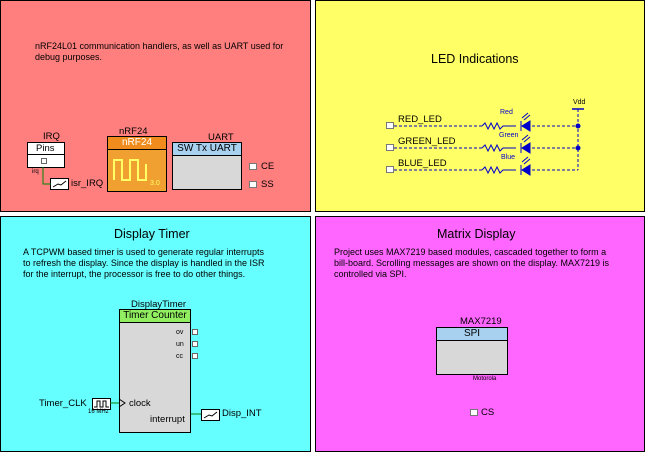  Describe the element at coordinates (489, 142) in the screenshot. I see `led-schematic` at that location.